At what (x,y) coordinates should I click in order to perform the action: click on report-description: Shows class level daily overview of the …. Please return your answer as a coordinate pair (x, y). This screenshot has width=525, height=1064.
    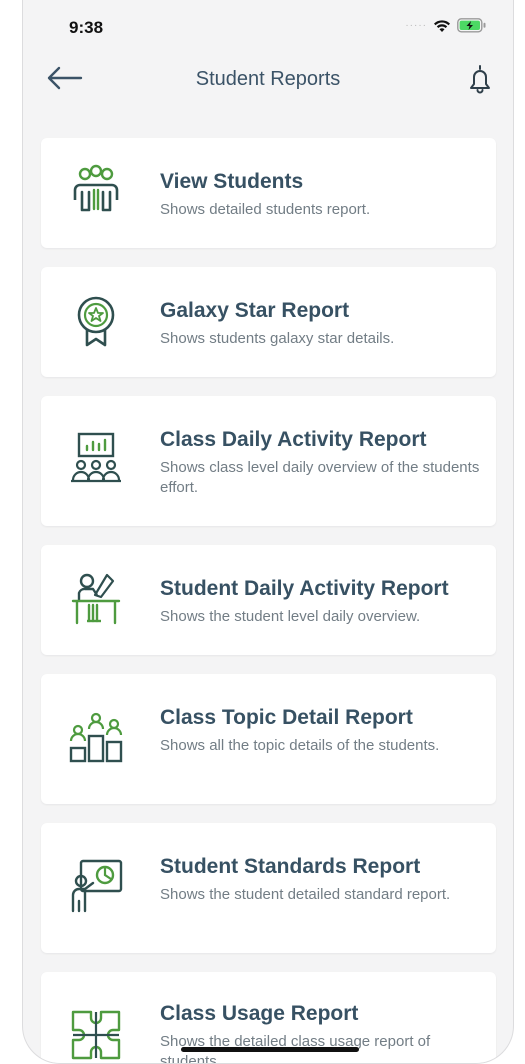
    Looking at the image, I should click on (320, 477).